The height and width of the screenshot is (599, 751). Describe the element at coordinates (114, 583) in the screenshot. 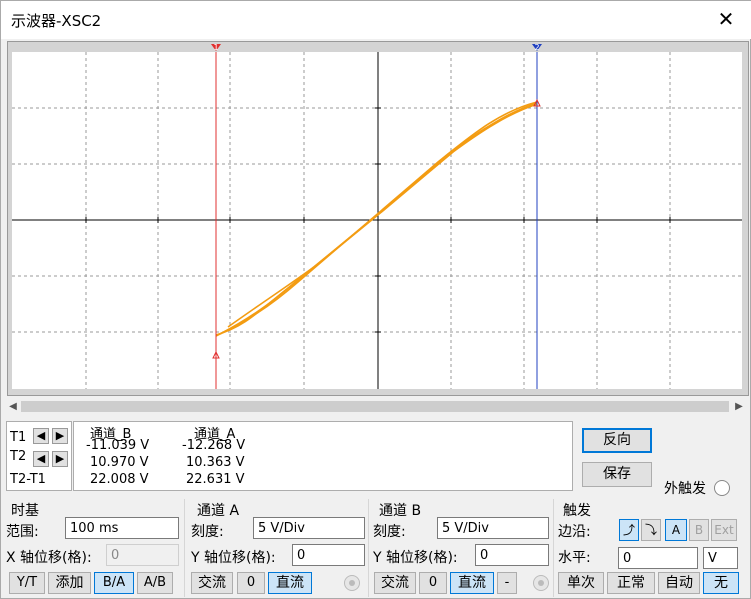

I see `mode-ba-button: B/A` at that location.